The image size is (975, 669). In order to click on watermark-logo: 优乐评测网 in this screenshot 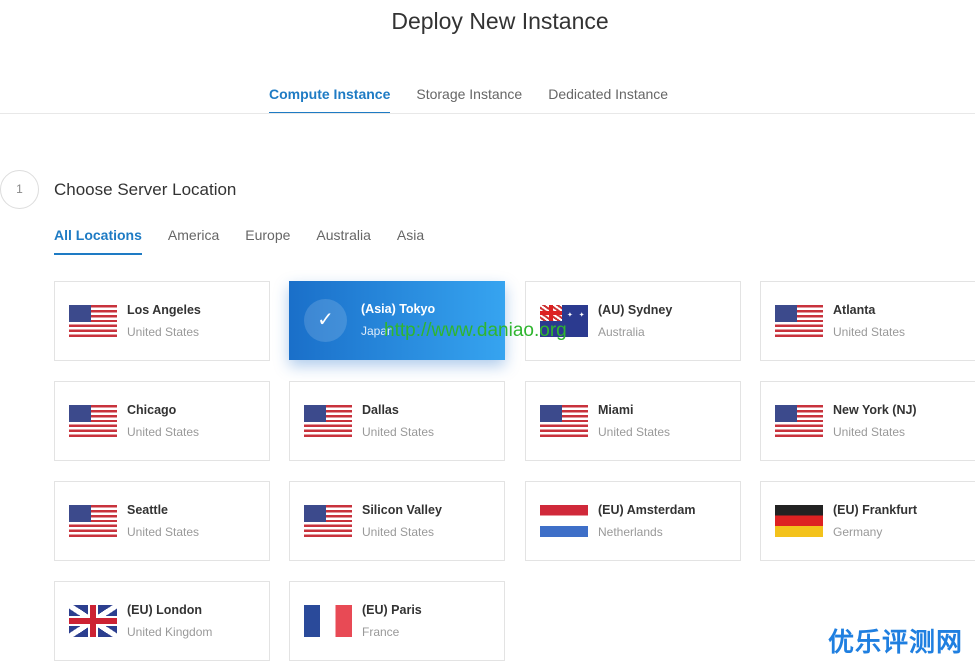, I will do `click(895, 642)`.